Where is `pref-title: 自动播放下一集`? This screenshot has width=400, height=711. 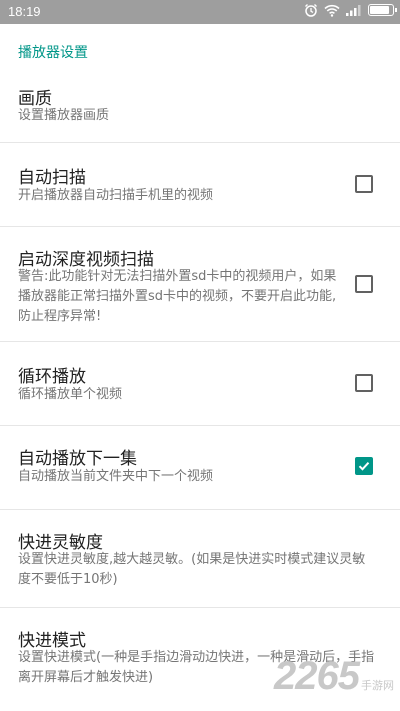 pref-title: 自动播放下一集 is located at coordinates (77, 459).